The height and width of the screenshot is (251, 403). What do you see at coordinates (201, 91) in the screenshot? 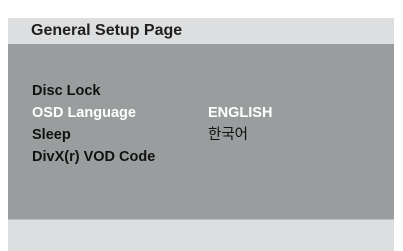
I see `menu-item-disc-lock: Disc Lock` at bounding box center [201, 91].